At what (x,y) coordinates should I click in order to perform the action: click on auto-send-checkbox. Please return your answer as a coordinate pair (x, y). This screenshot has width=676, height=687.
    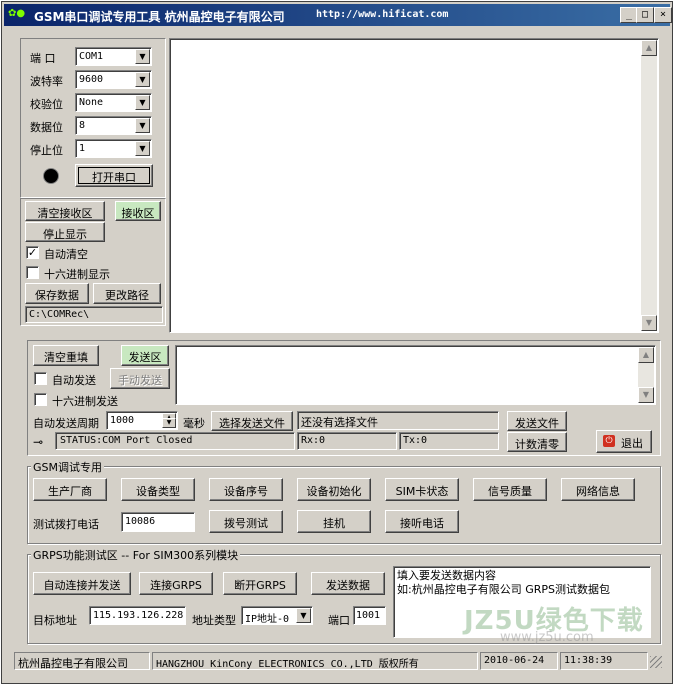
    Looking at the image, I should click on (40, 378).